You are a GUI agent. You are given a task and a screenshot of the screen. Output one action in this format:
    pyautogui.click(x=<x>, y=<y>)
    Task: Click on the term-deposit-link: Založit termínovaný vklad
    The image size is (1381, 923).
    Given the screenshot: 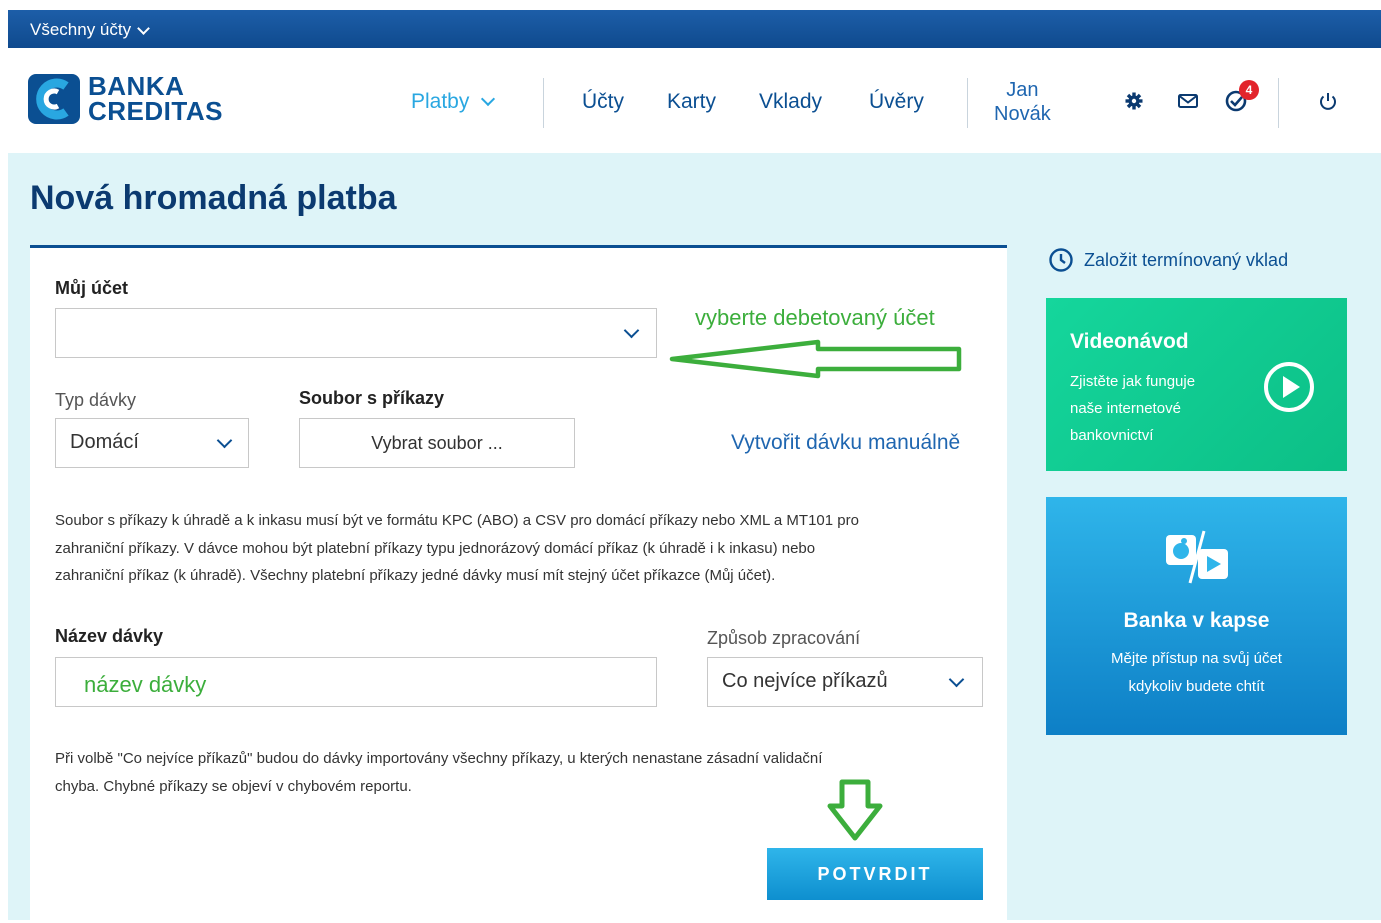 What is the action you would take?
    pyautogui.click(x=1168, y=260)
    